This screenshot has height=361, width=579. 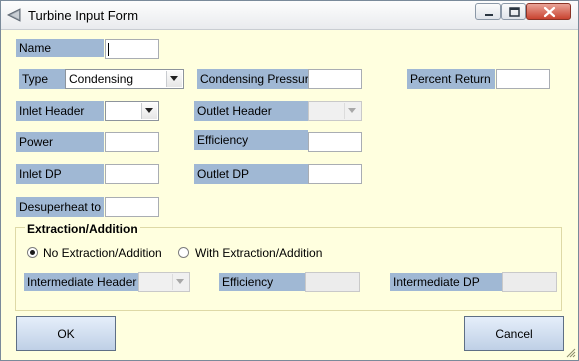 I want to click on type-select: Condensing, so click(x=124, y=79).